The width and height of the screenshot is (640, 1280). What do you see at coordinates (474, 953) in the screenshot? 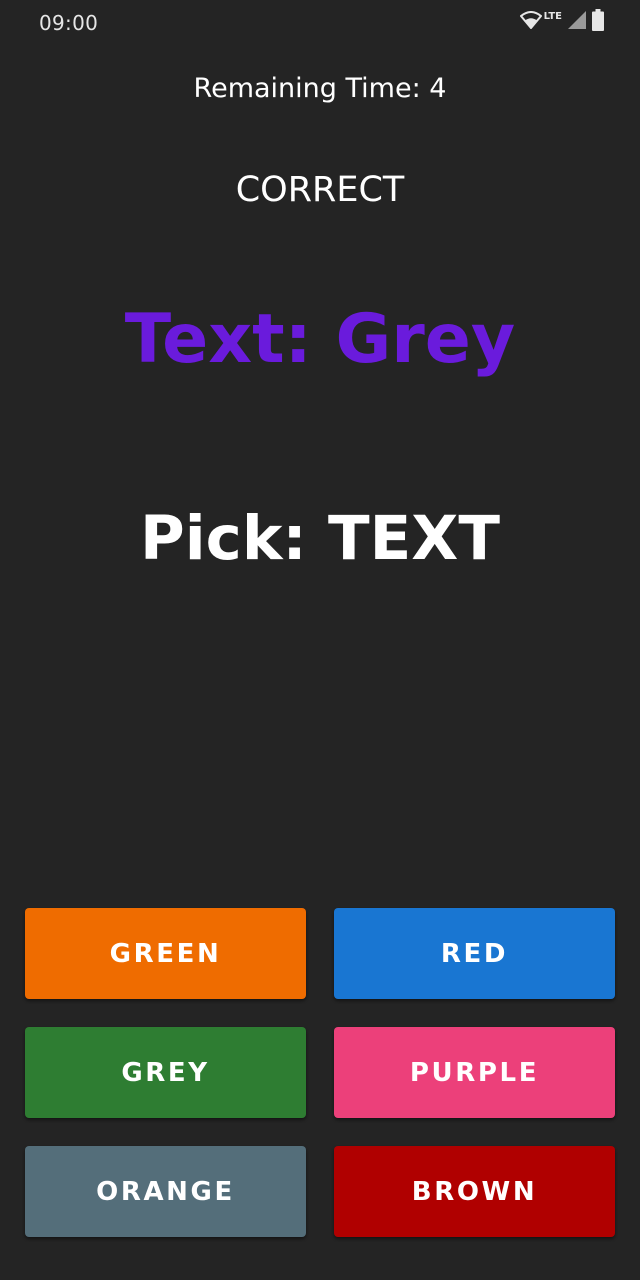
I see `answer-button-red: RED` at bounding box center [474, 953].